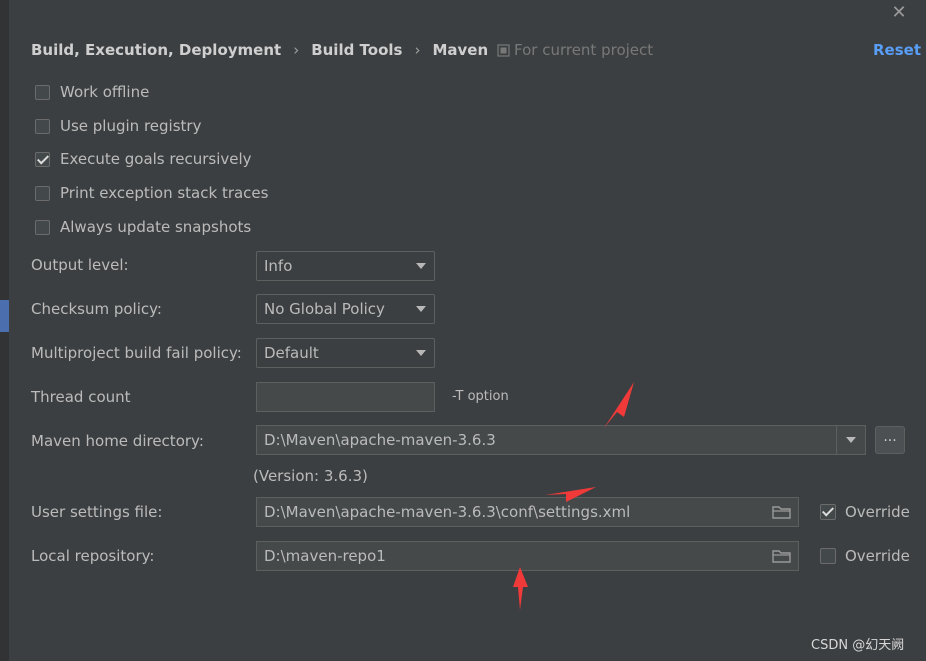 This screenshot has width=926, height=661. Describe the element at coordinates (584, 50) in the screenshot. I see `scope-label: For current project` at that location.